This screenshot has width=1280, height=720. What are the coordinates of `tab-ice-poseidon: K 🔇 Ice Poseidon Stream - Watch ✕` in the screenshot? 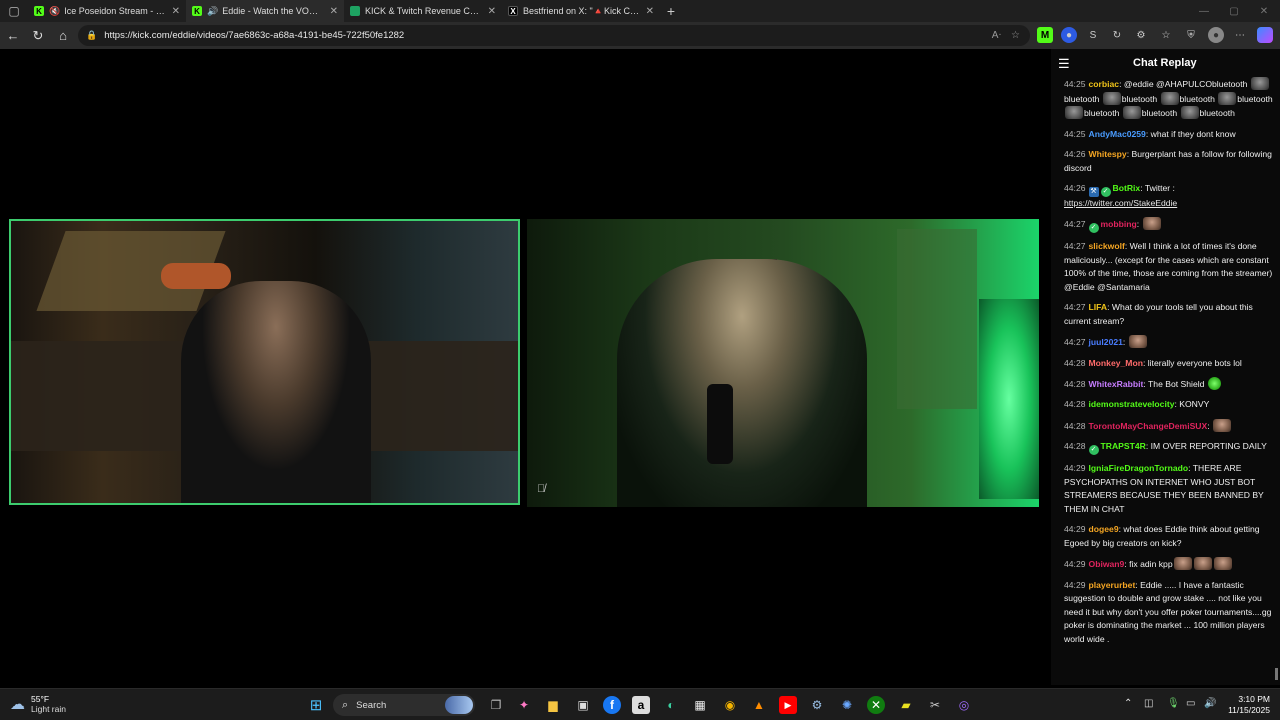 It's located at (107, 11).